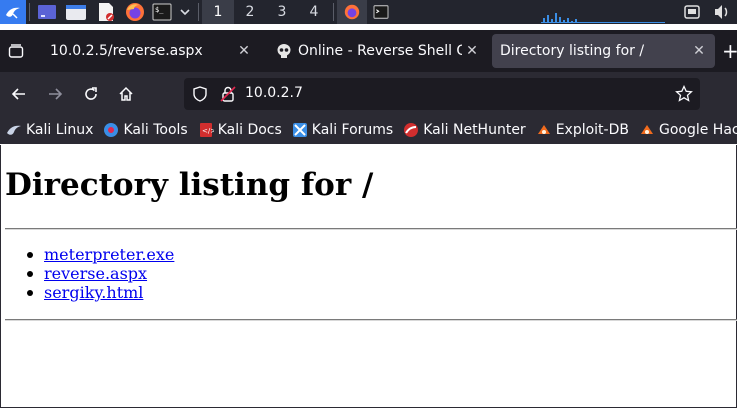 The image size is (737, 408). What do you see at coordinates (189, 185) in the screenshot?
I see `page-title: Directory listing for /` at bounding box center [189, 185].